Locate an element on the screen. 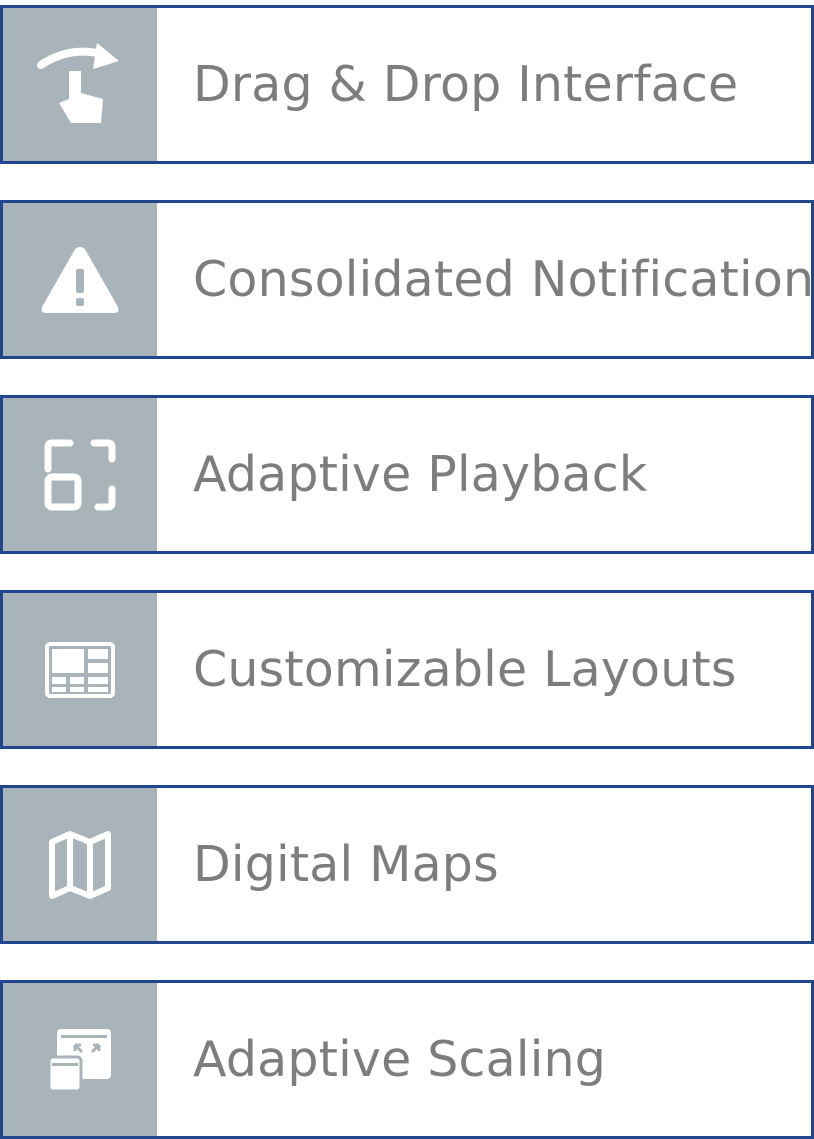  feature-label: Consolidated Notifications is located at coordinates (503, 279).